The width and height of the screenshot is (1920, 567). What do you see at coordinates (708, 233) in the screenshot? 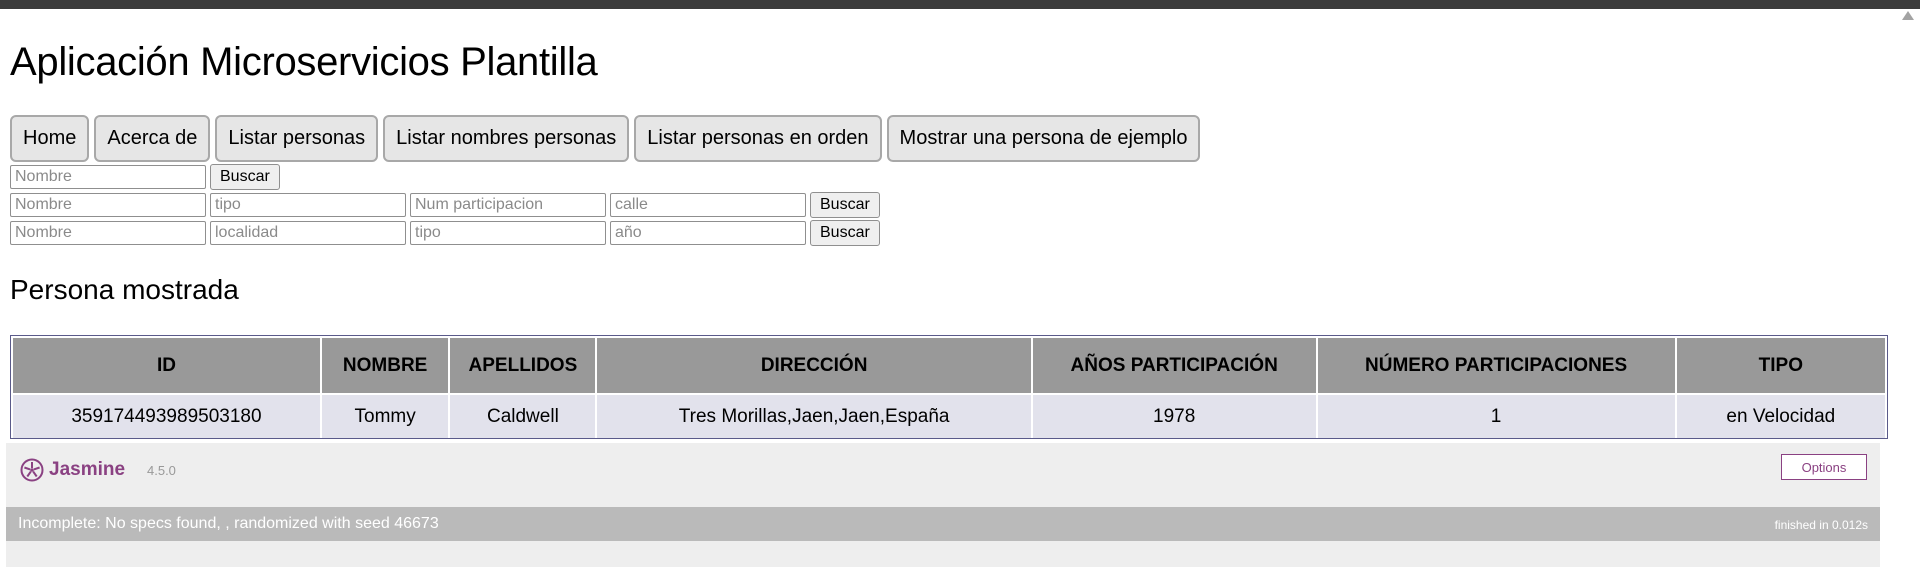
I see `year-input` at bounding box center [708, 233].